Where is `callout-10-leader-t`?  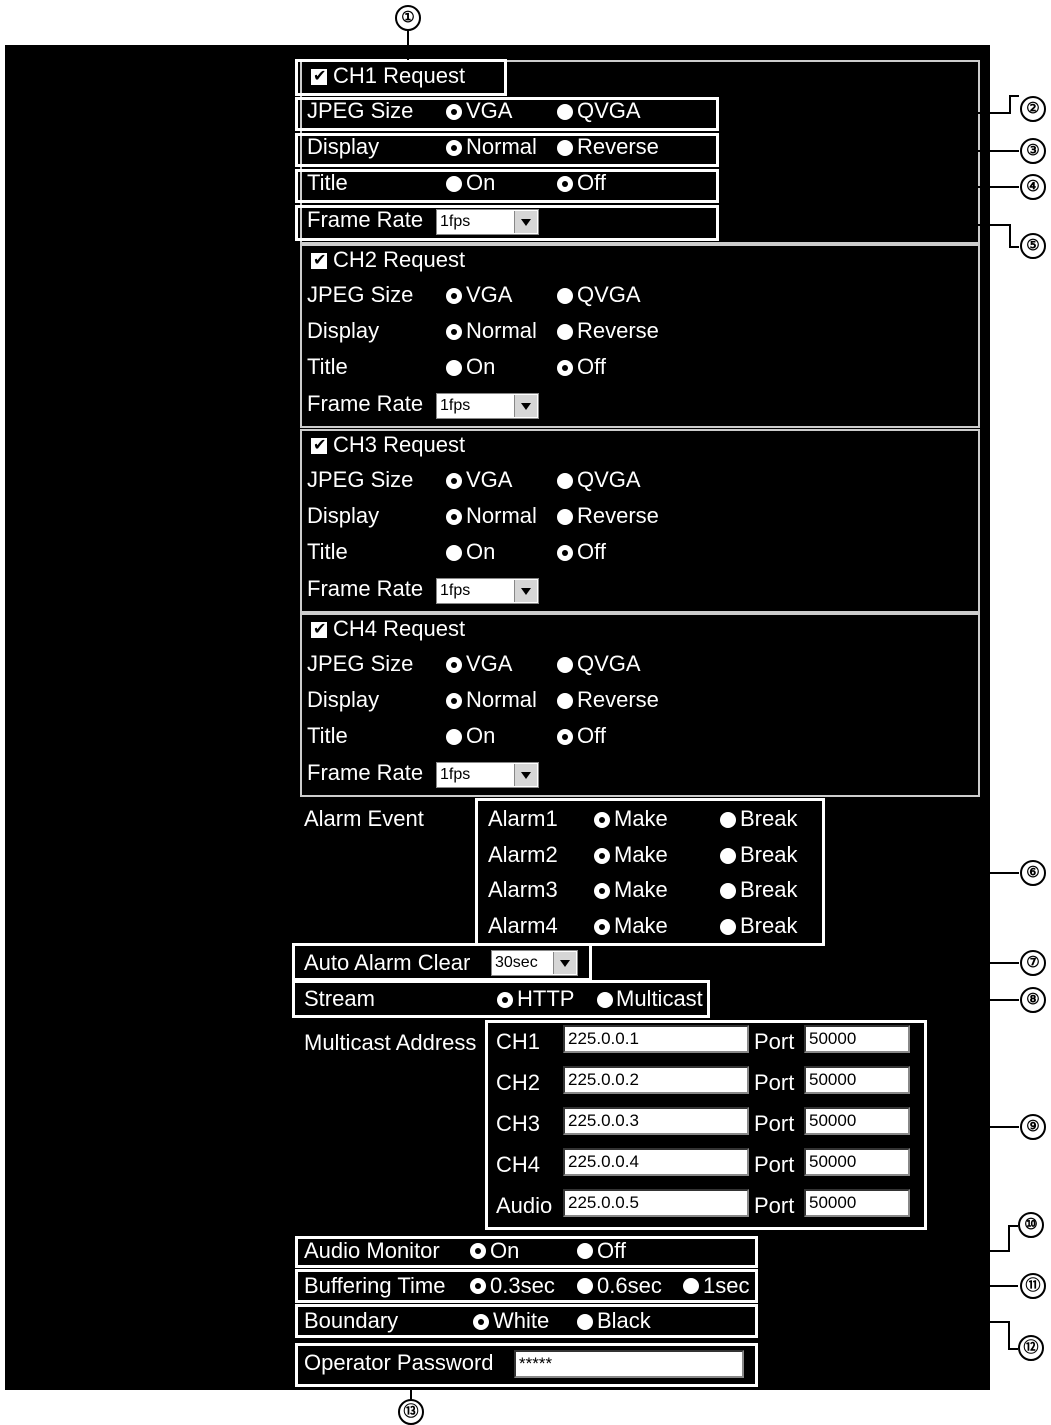
callout-10-leader-t is located at coordinates (1013, 1226).